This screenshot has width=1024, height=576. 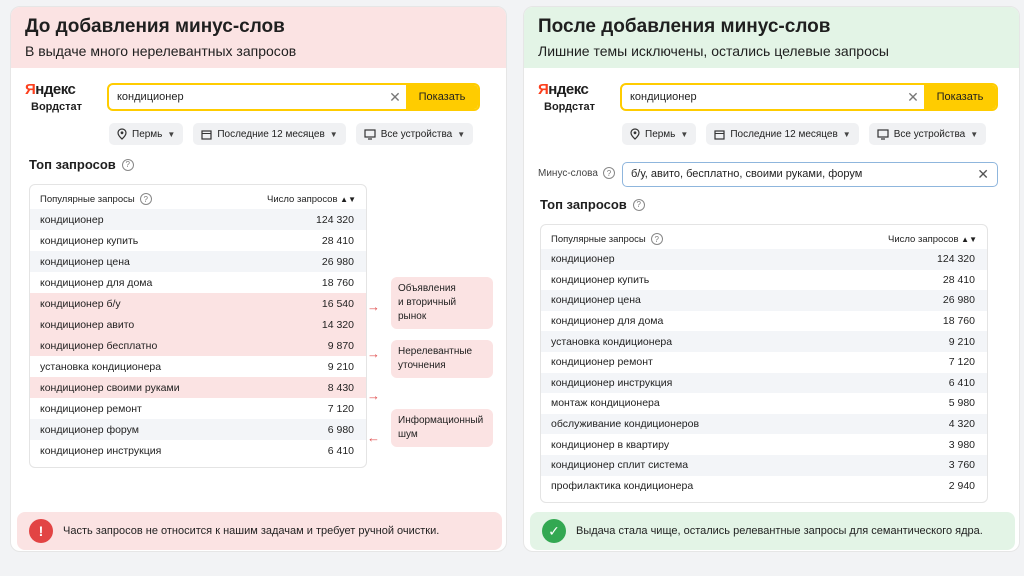 What do you see at coordinates (198, 345) in the screenshot?
I see `table-row-flagged: кондиционер бесплатно 9 870` at bounding box center [198, 345].